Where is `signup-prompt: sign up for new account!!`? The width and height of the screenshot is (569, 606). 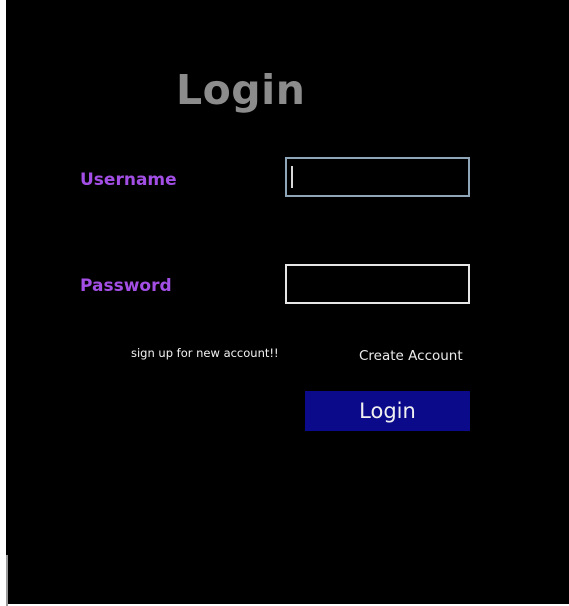 signup-prompt: sign up for new account!! is located at coordinates (205, 353).